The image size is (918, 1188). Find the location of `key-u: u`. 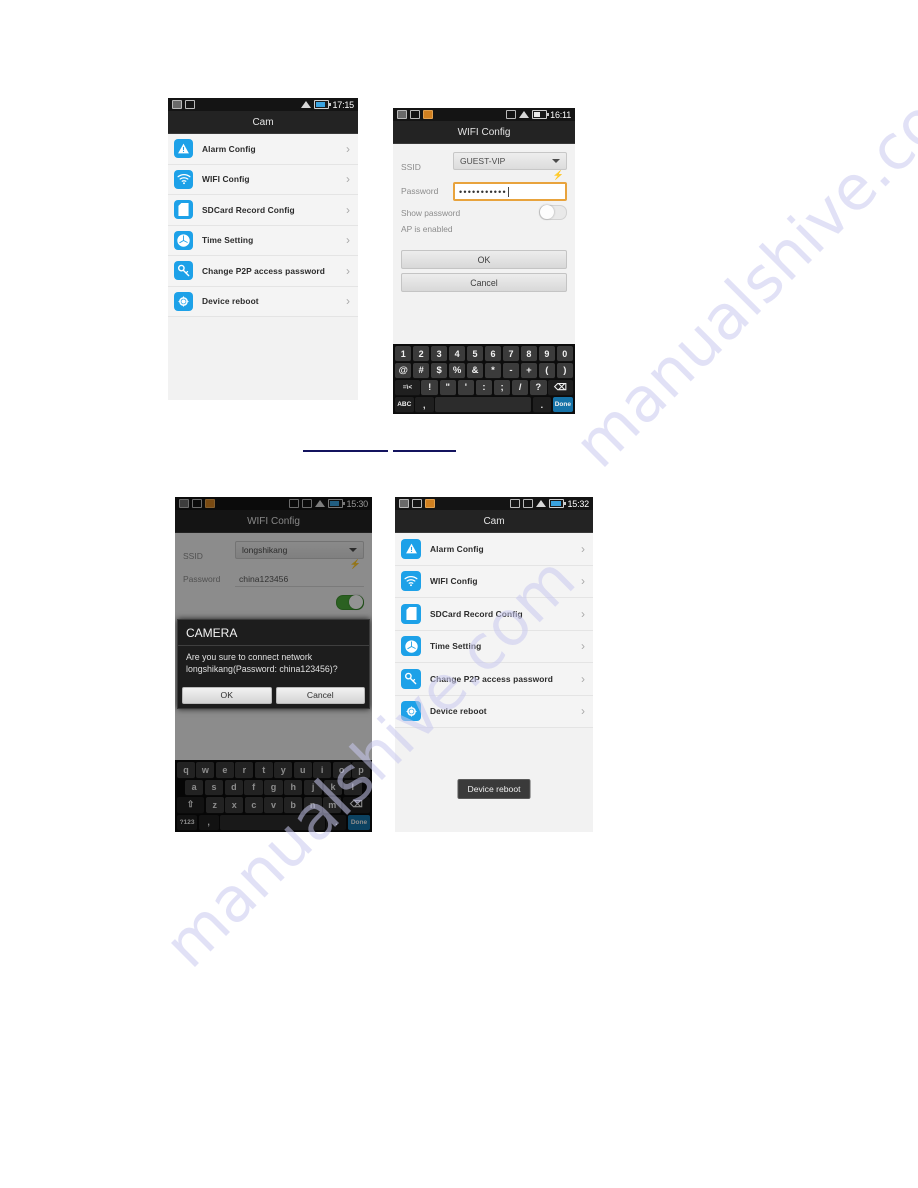

key-u: u is located at coordinates (302, 770).